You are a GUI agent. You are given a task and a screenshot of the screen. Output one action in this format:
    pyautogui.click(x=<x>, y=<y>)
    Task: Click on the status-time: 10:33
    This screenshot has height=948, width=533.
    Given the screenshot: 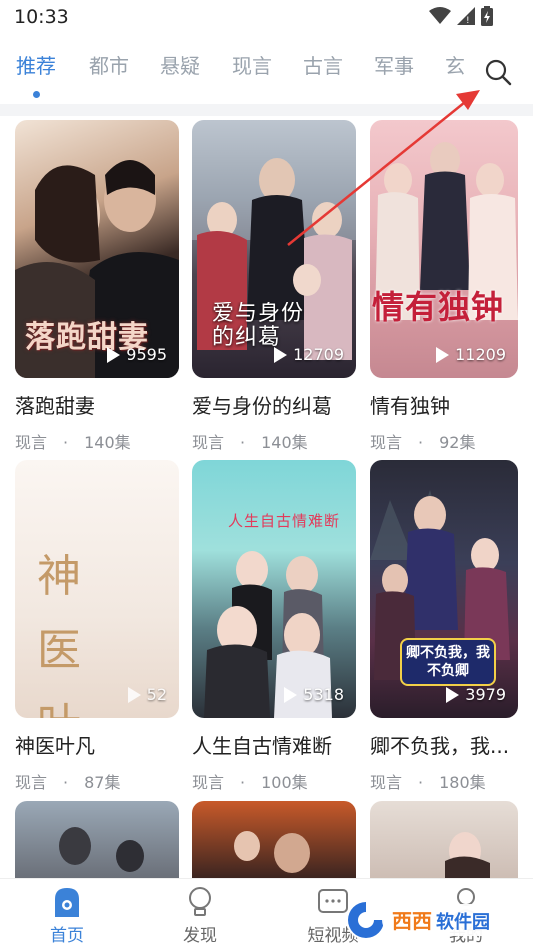 What is the action you would take?
    pyautogui.click(x=41, y=17)
    